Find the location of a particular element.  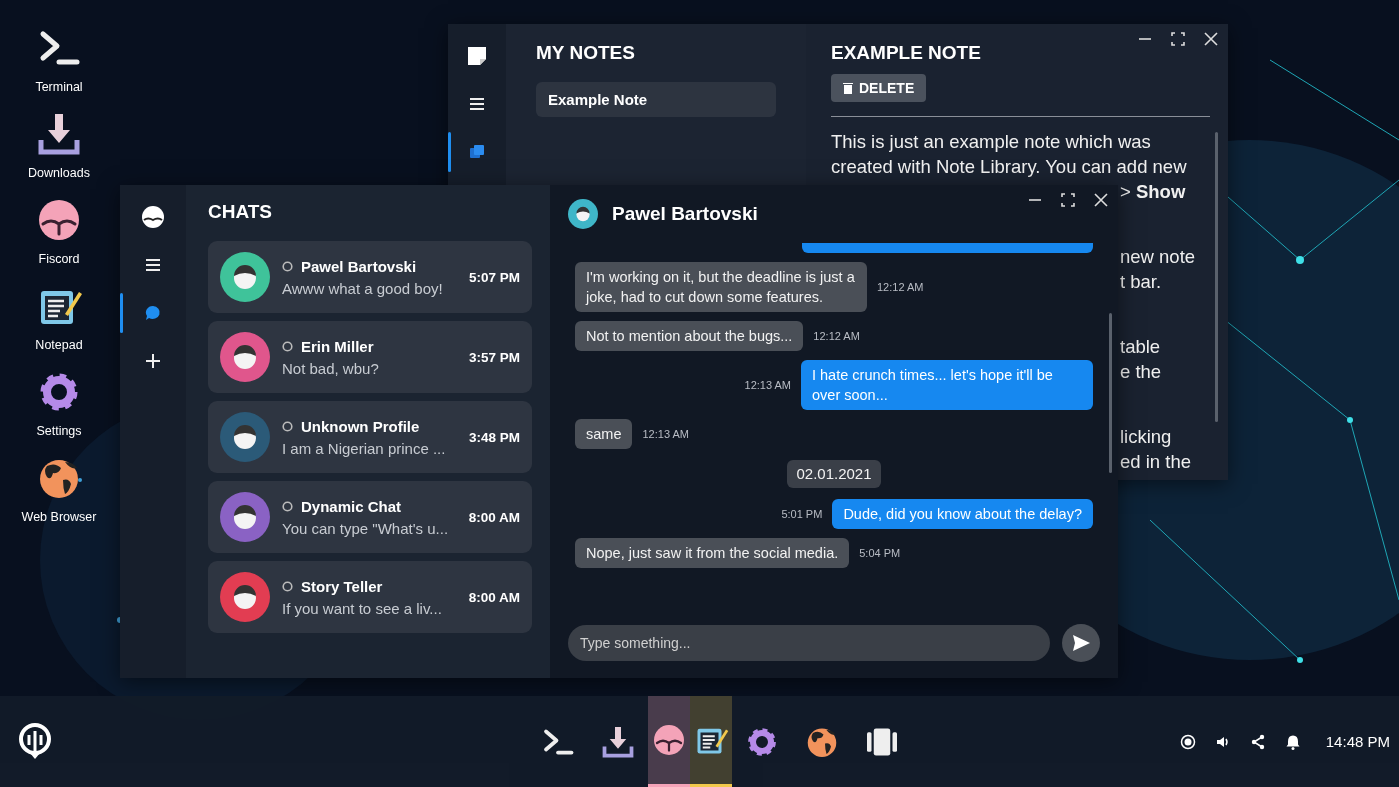

send-button is located at coordinates (1081, 643).